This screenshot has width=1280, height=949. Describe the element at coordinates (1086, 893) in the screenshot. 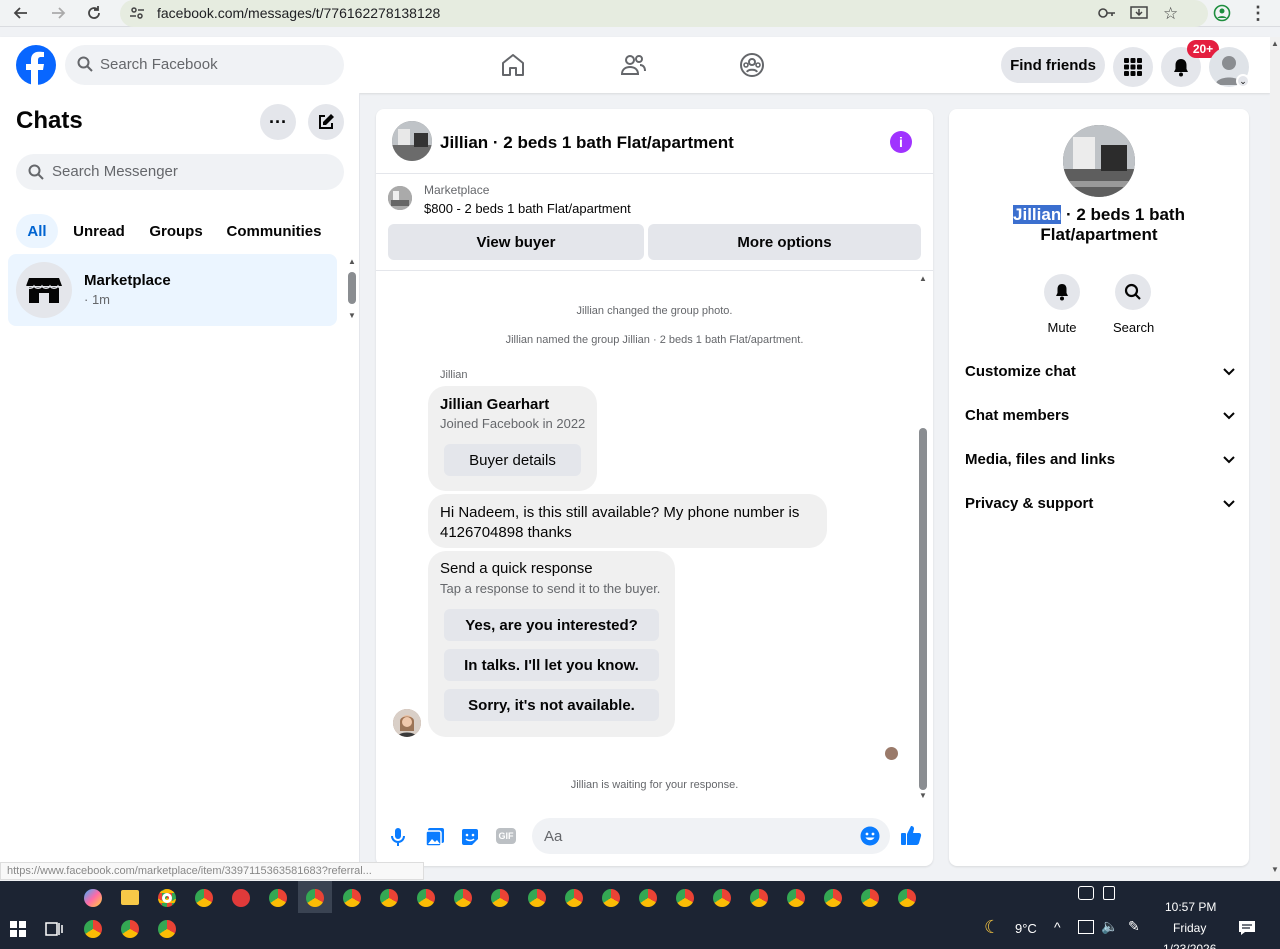

I see `onedrive-icon` at that location.